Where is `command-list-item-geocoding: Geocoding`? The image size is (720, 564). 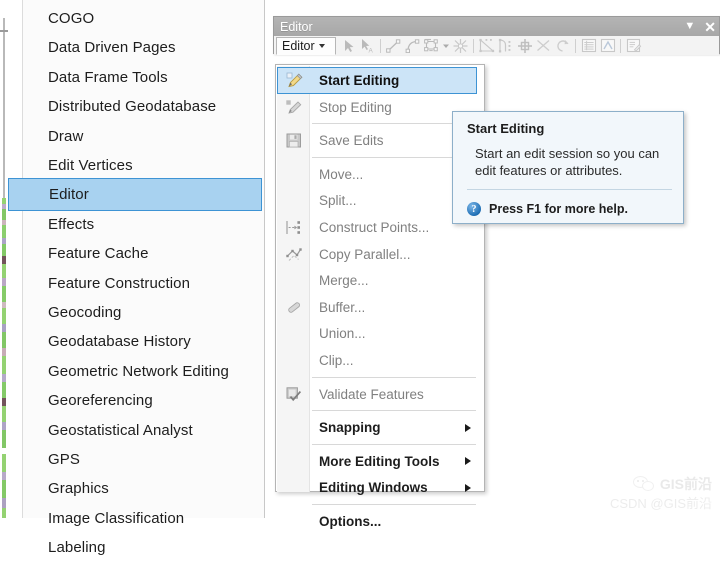
command-list-item-geocoding: Geocoding is located at coordinates (143, 312).